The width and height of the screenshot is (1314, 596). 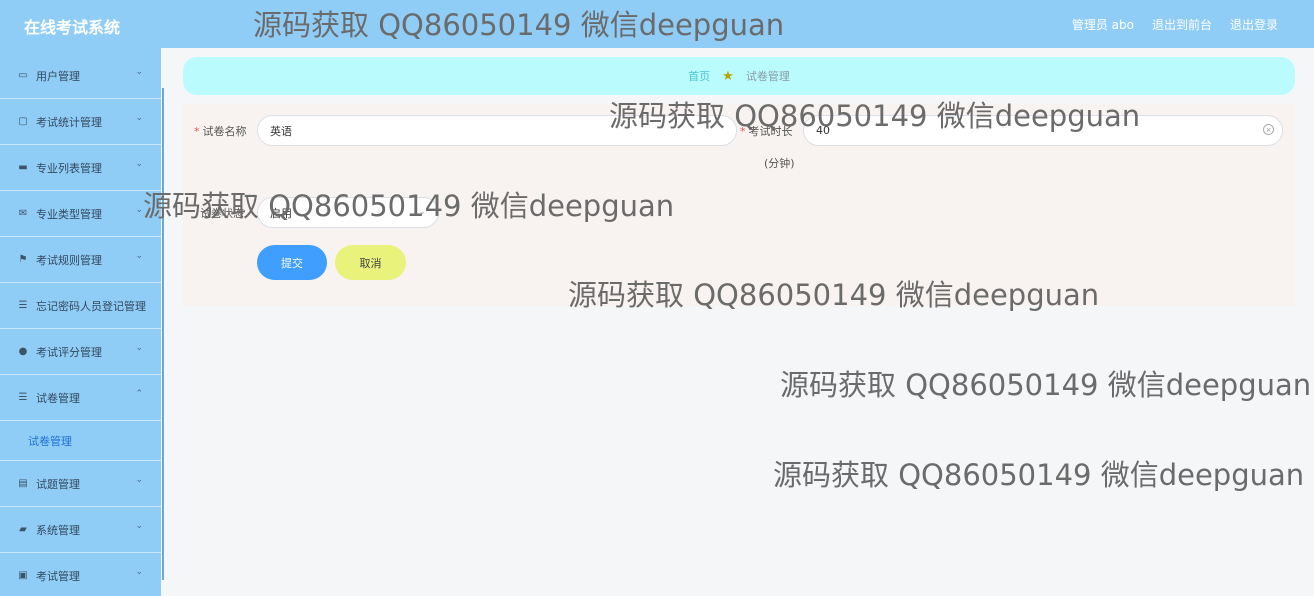 I want to click on sidebar-item-label: 系统管理, so click(x=58, y=530).